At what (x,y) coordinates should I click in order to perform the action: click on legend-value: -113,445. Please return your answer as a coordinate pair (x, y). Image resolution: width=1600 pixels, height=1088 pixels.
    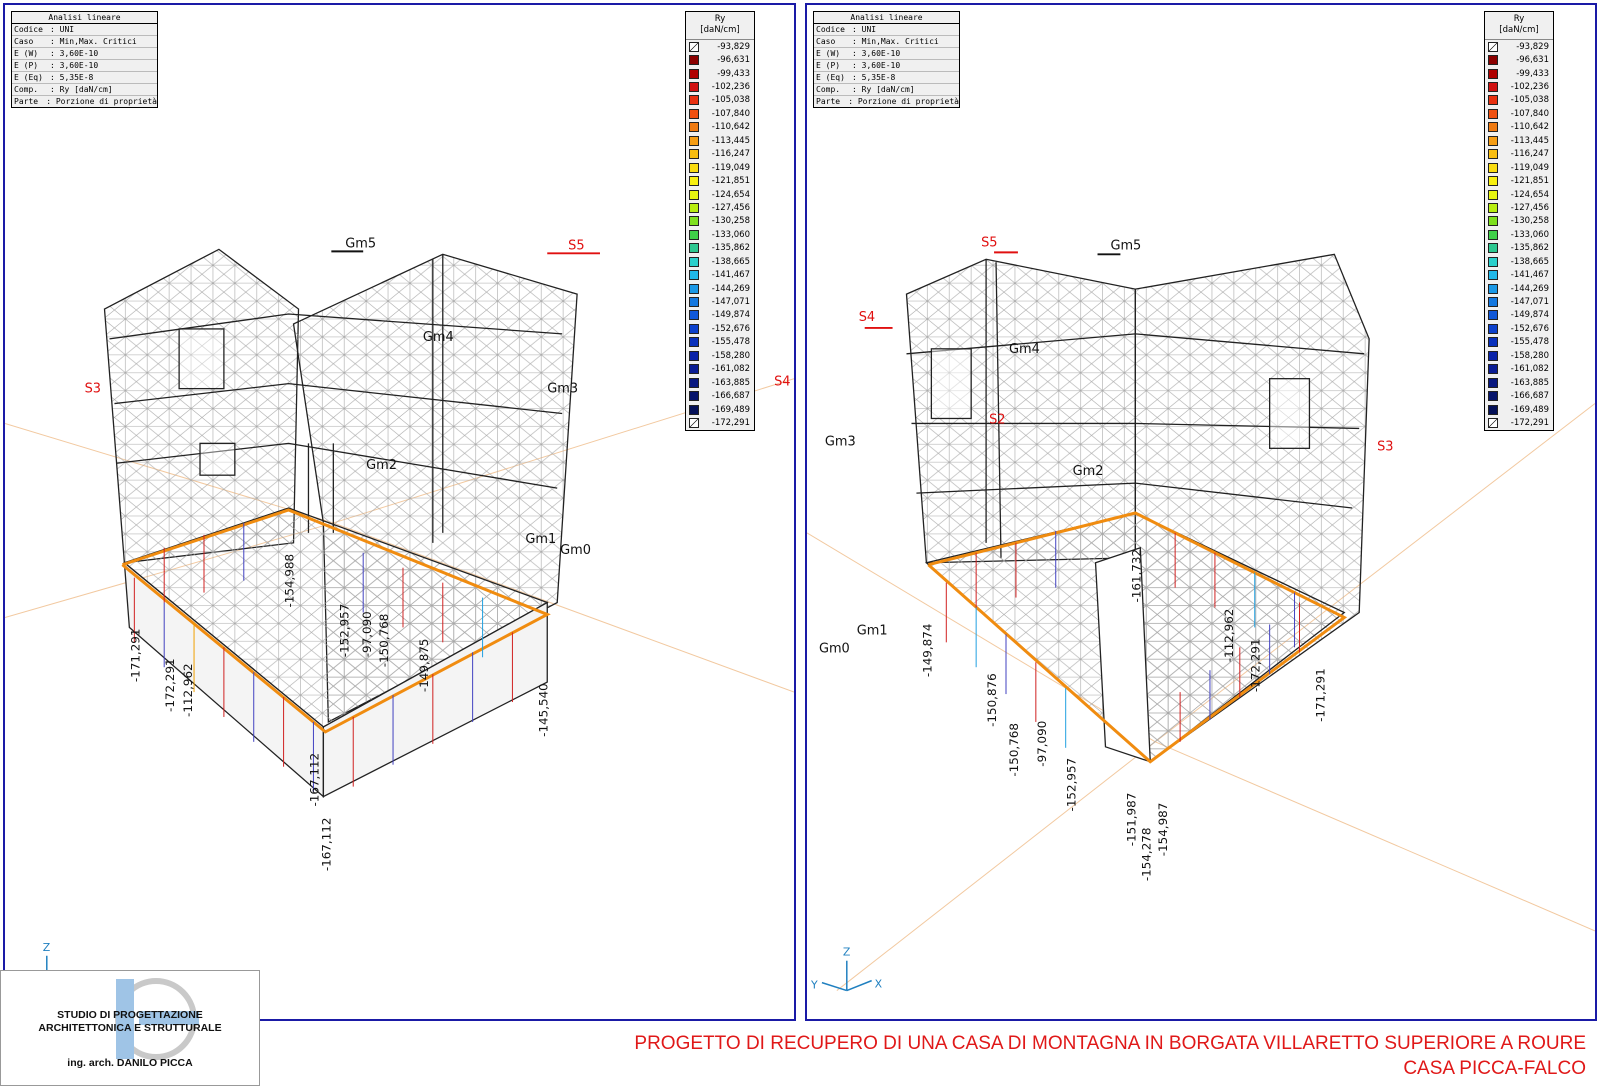
    Looking at the image, I should click on (730, 140).